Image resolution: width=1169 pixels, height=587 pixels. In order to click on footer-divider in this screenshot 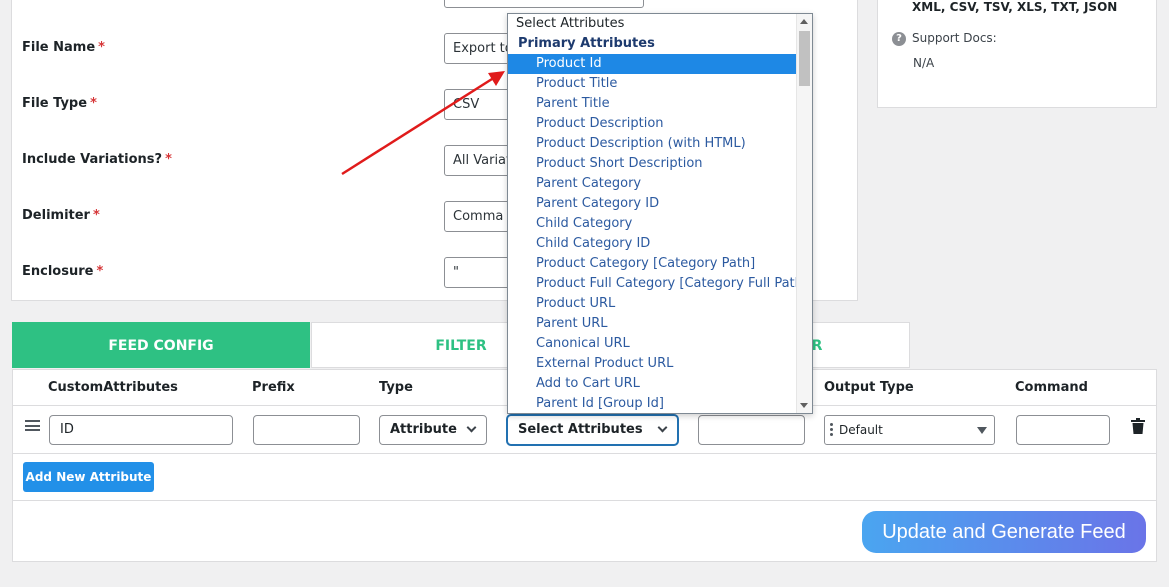, I will do `click(584, 500)`.